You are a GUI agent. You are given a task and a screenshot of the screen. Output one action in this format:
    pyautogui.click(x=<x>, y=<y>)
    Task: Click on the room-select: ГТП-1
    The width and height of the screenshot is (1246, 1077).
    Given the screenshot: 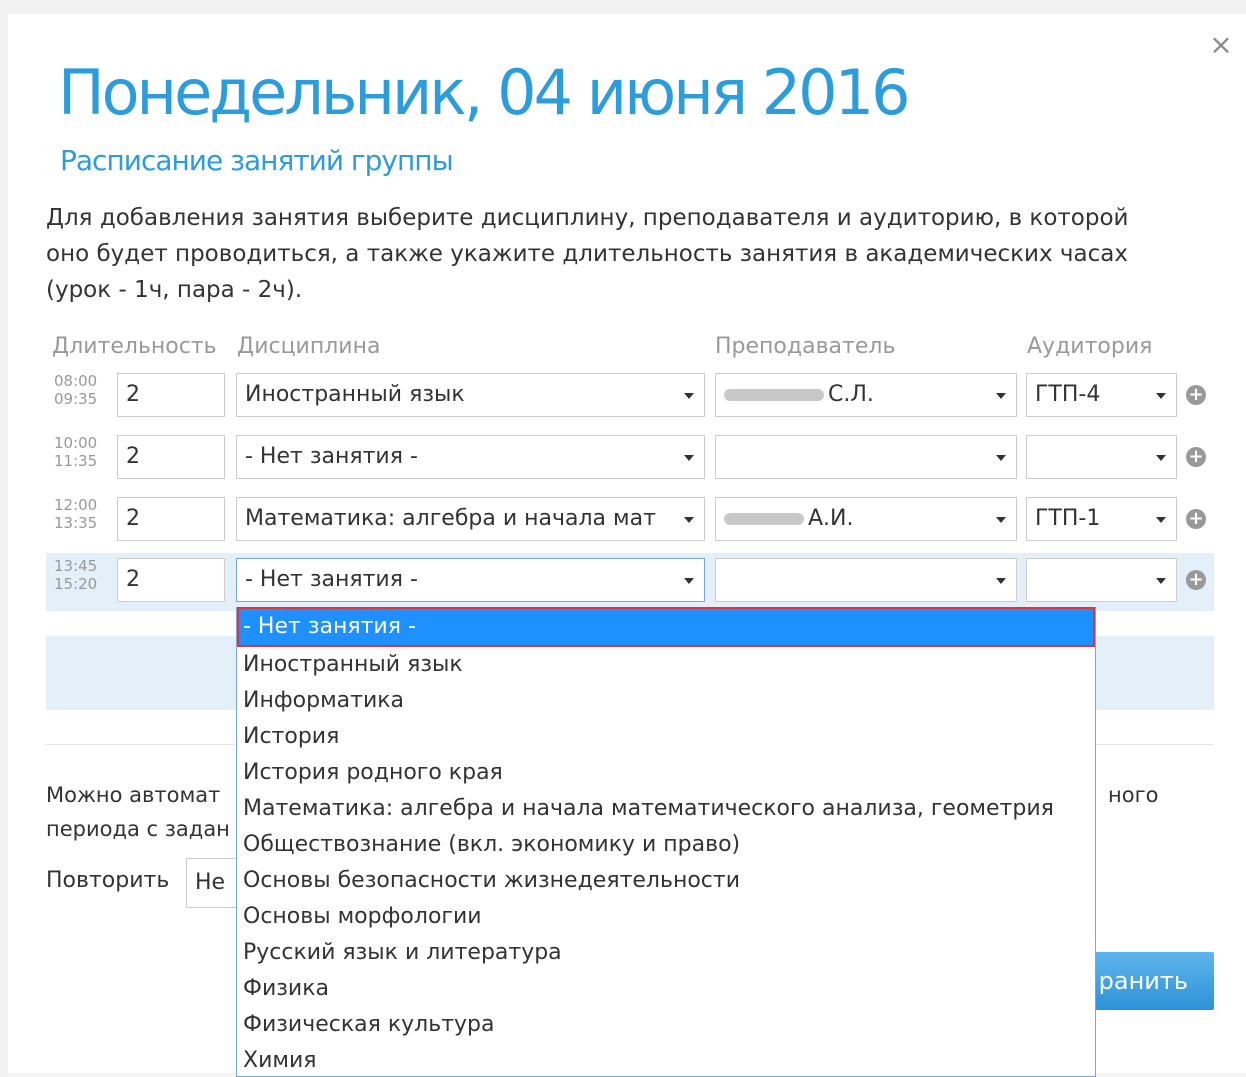 What is the action you would take?
    pyautogui.click(x=1101, y=519)
    